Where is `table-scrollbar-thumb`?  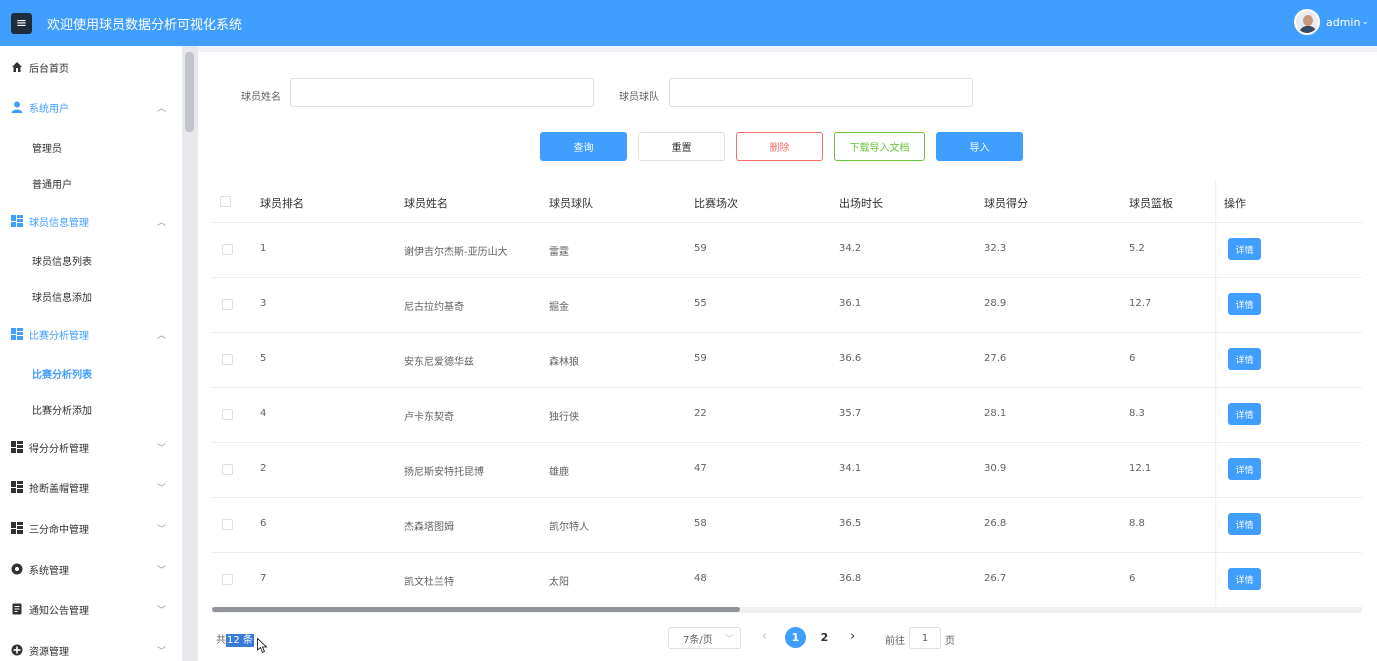
table-scrollbar-thumb is located at coordinates (476, 609).